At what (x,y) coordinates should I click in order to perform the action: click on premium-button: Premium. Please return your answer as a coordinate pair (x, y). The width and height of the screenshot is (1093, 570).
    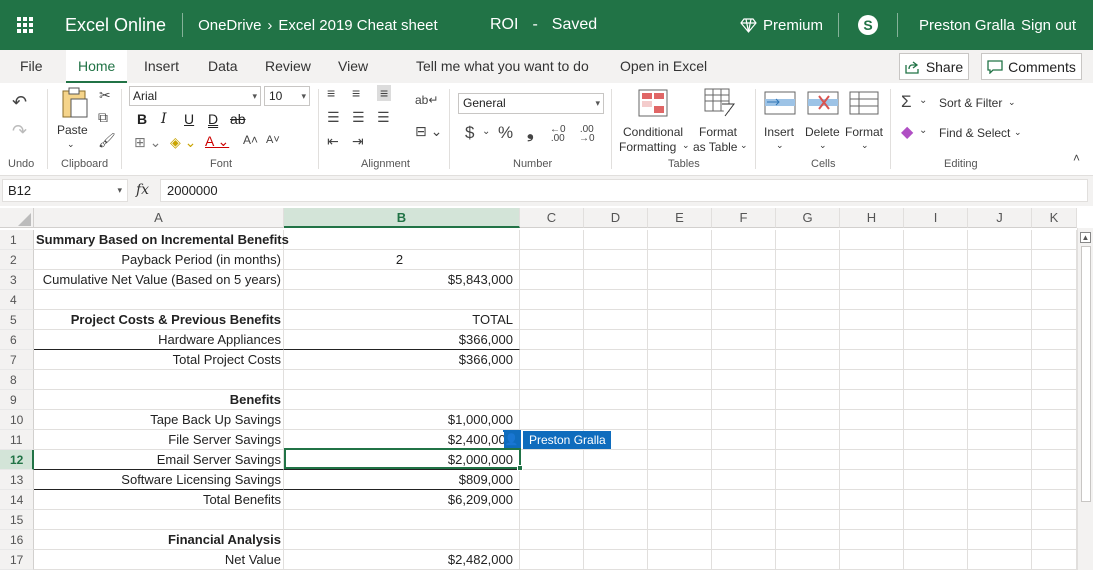
    Looking at the image, I should click on (781, 25).